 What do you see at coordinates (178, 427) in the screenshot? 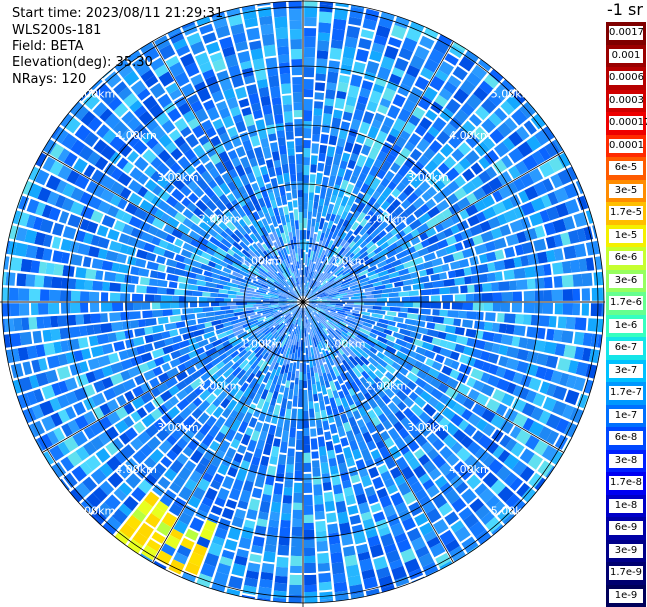
I see `range-label: 3.00km` at bounding box center [178, 427].